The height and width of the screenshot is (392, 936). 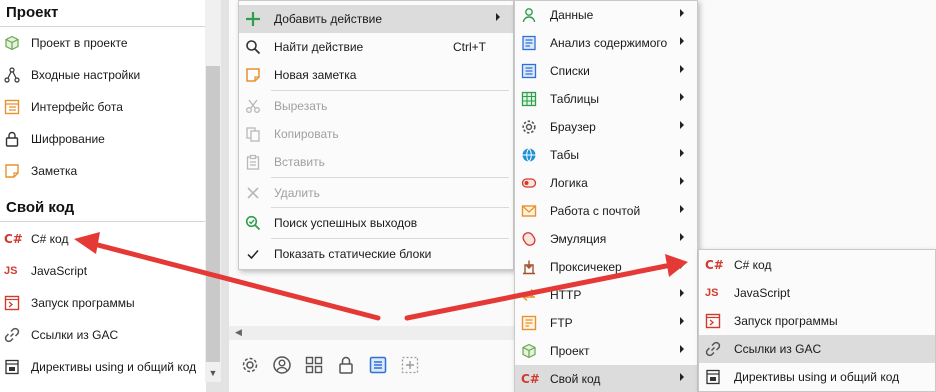 What do you see at coordinates (103, 335) in the screenshot?
I see `left-item-gac-links: Ссылки из GAC` at bounding box center [103, 335].